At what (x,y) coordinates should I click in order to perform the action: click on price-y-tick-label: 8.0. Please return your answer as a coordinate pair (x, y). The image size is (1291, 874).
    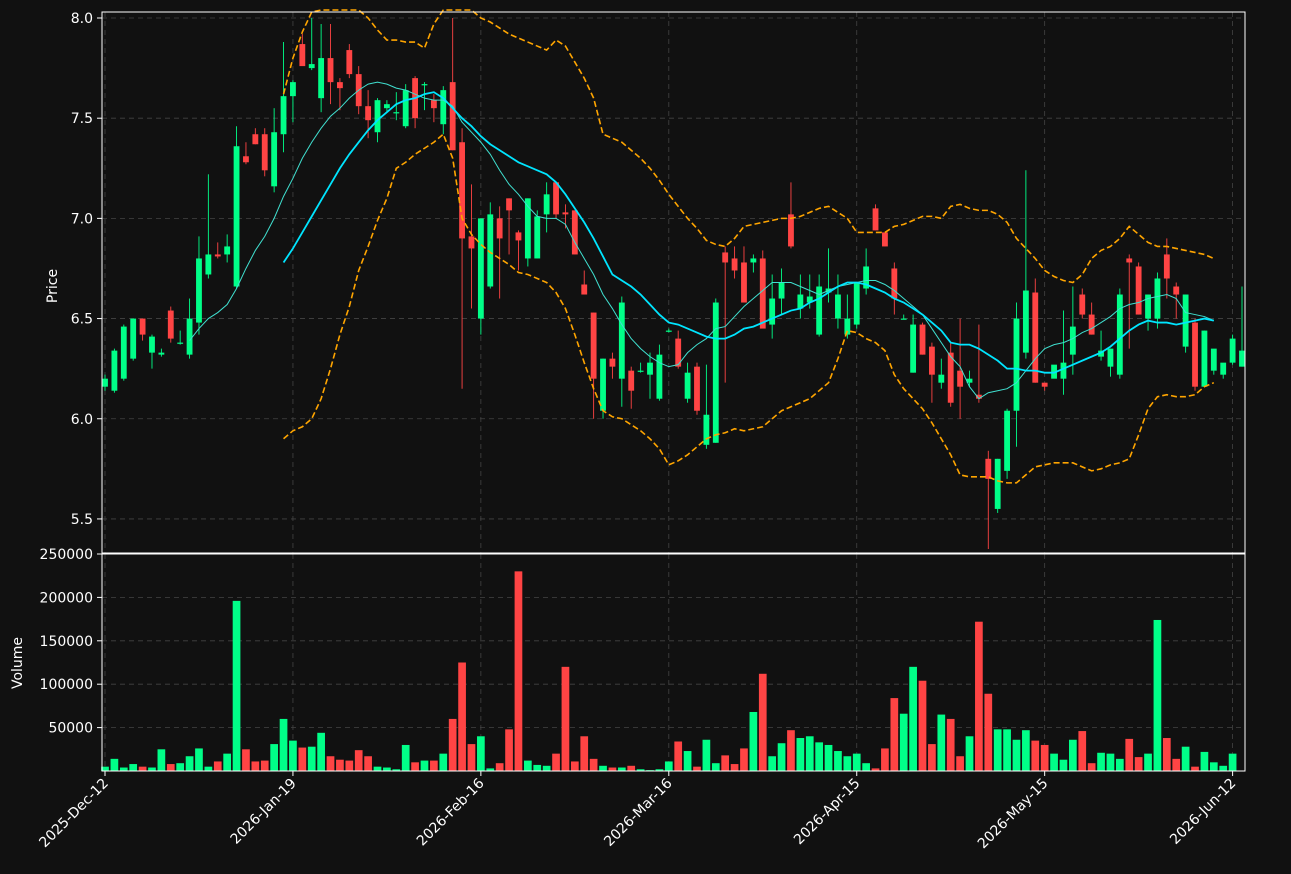
    Looking at the image, I should click on (82, 19).